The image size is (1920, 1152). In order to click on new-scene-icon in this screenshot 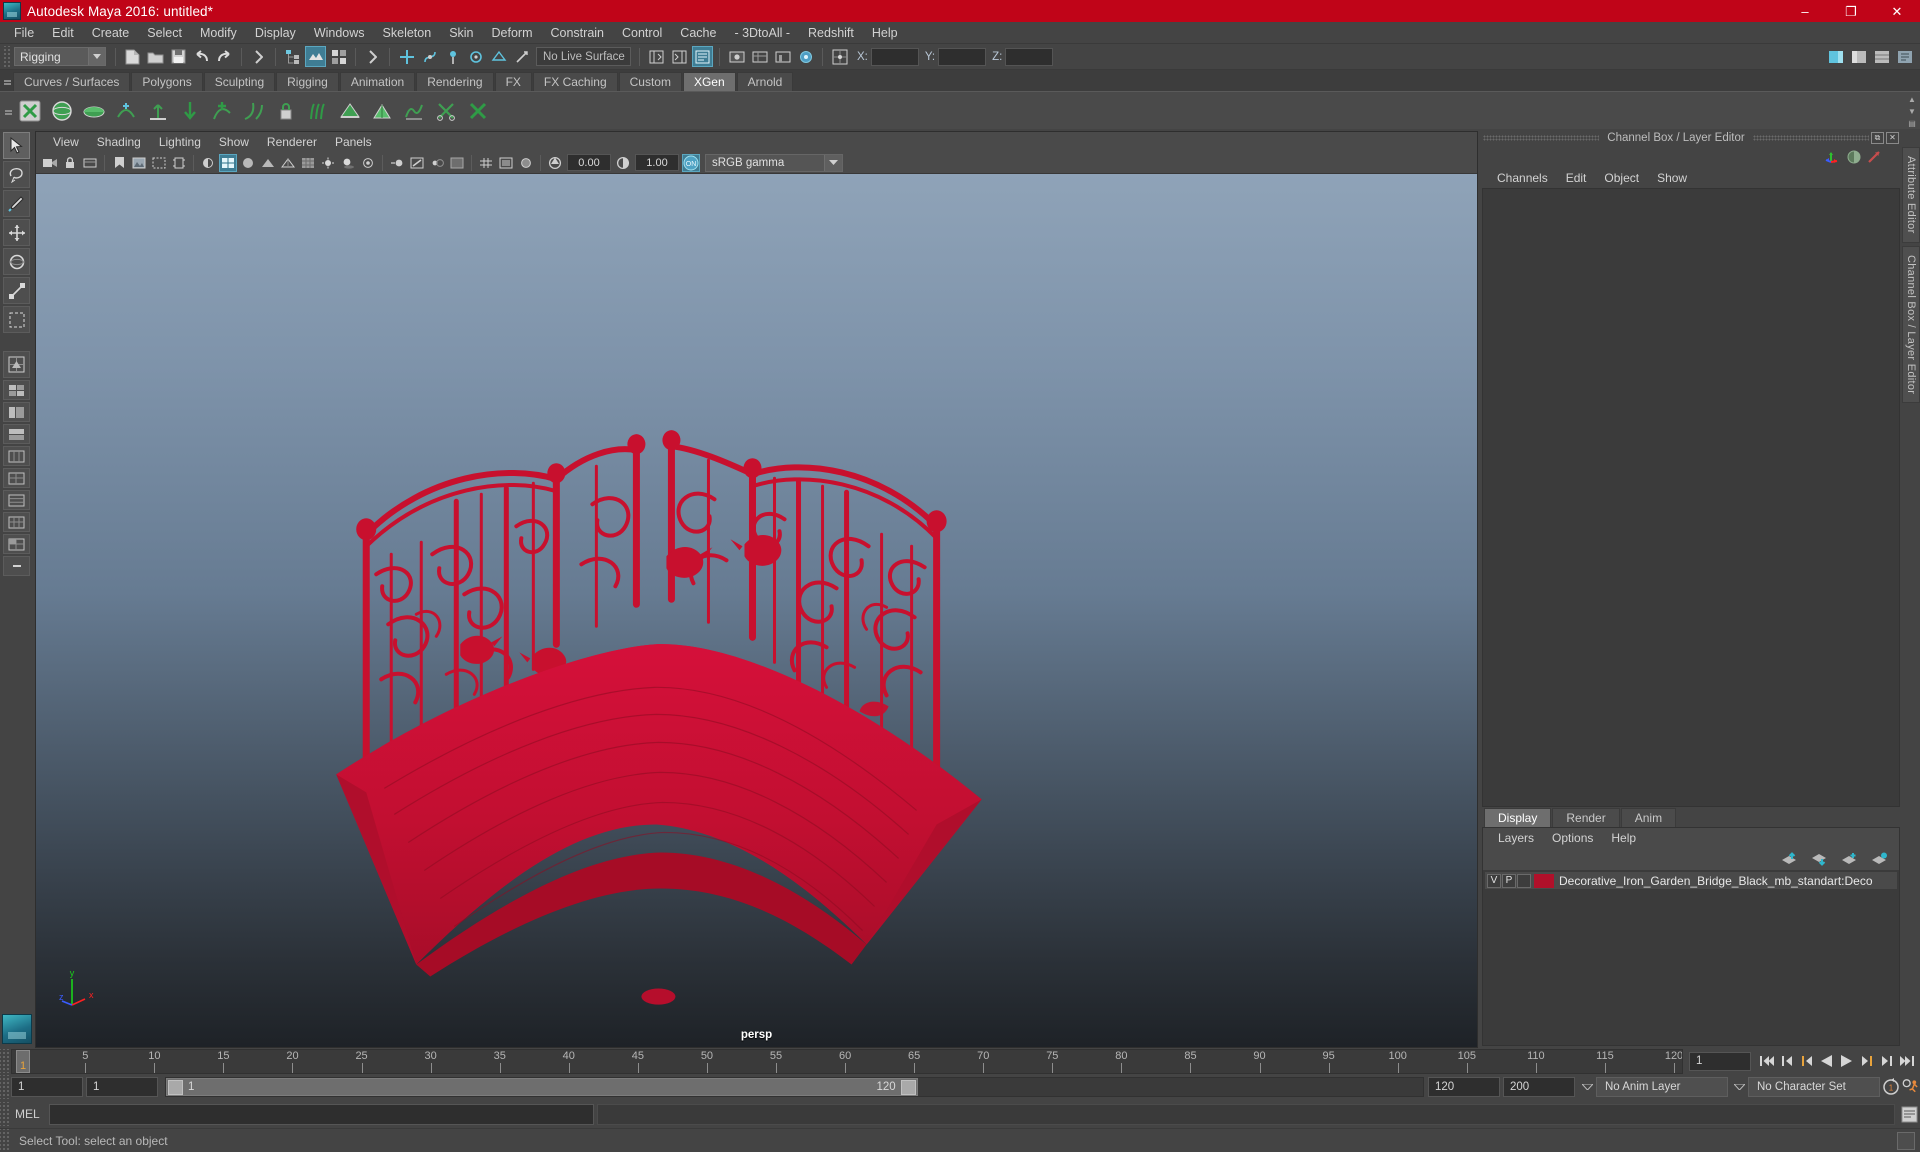, I will do `click(132, 56)`.